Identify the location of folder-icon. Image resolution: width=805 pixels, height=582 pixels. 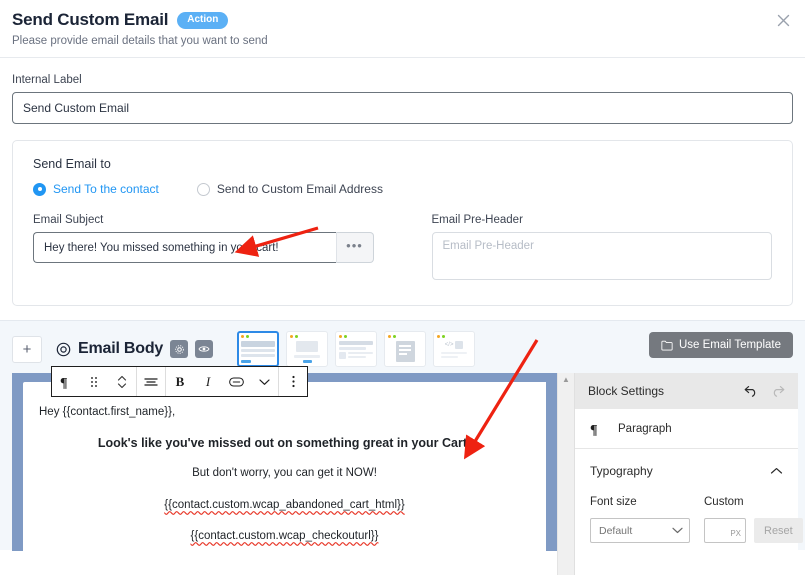
(667, 345).